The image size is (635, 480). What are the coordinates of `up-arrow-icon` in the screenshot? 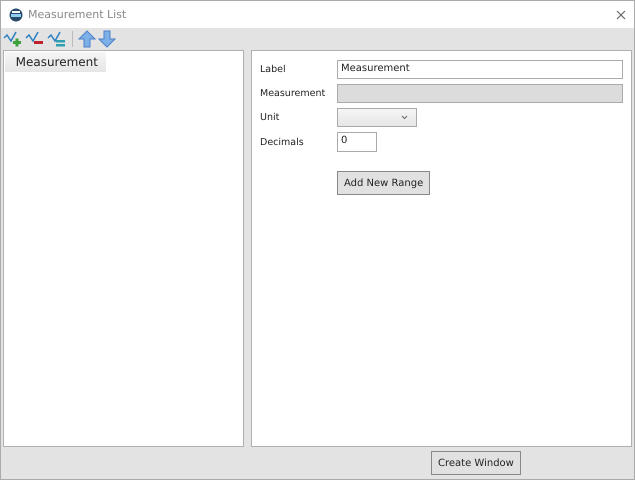 It's located at (87, 39).